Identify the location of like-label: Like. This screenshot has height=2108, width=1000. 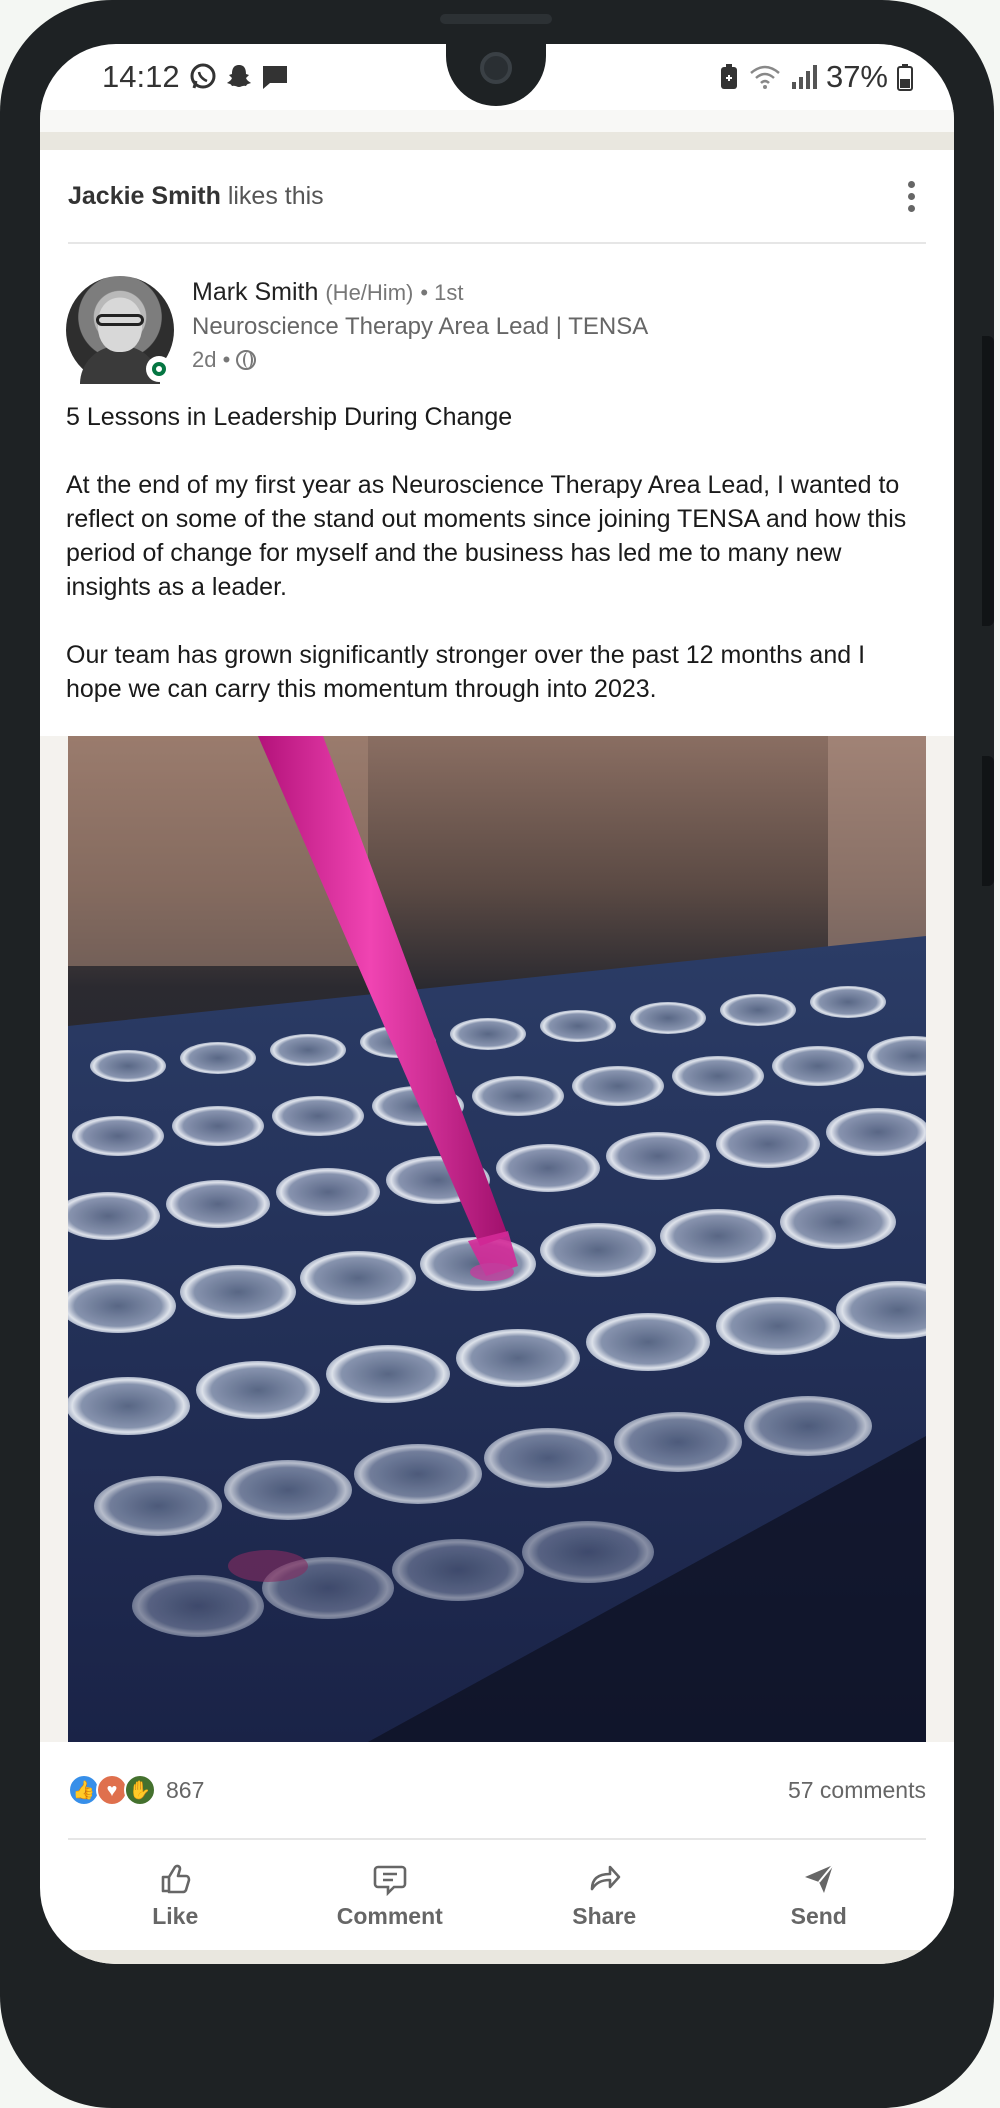
(175, 1915).